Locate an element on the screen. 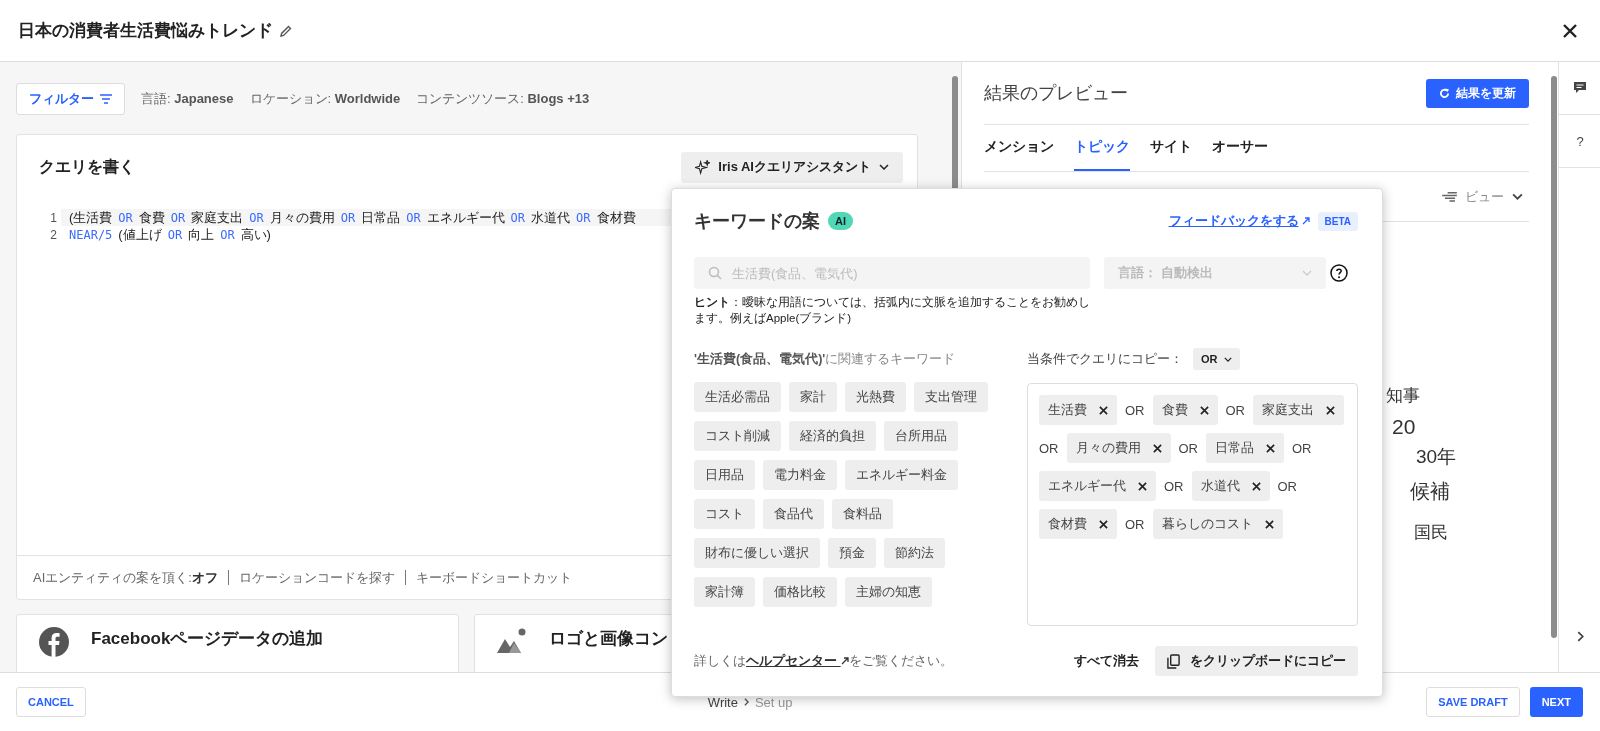 The width and height of the screenshot is (1600, 731). keyword-chip: エネルギー料金 is located at coordinates (901, 475).